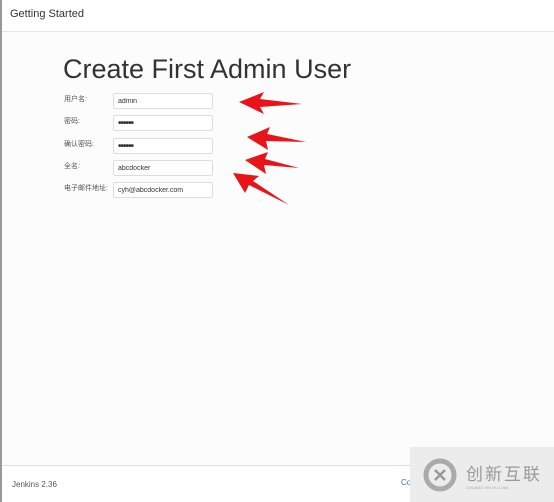 This screenshot has height=502, width=554. What do you see at coordinates (440, 474) in the screenshot?
I see `watermark-logo-icon` at bounding box center [440, 474].